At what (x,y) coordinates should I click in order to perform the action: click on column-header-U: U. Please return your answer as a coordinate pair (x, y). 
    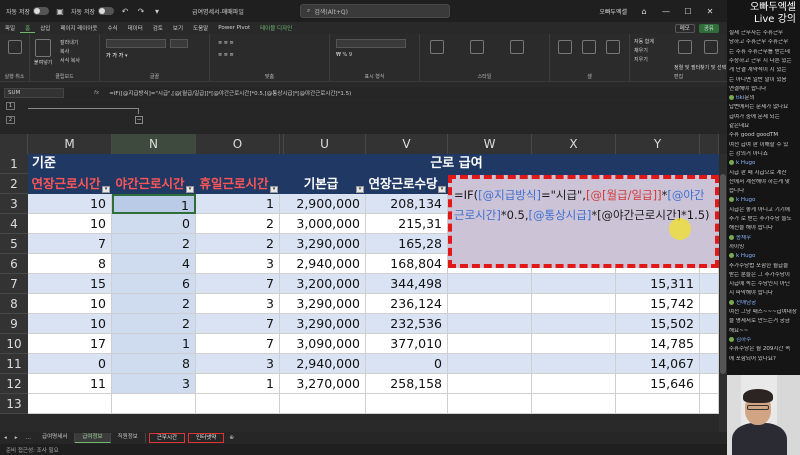
    Looking at the image, I should click on (325, 144).